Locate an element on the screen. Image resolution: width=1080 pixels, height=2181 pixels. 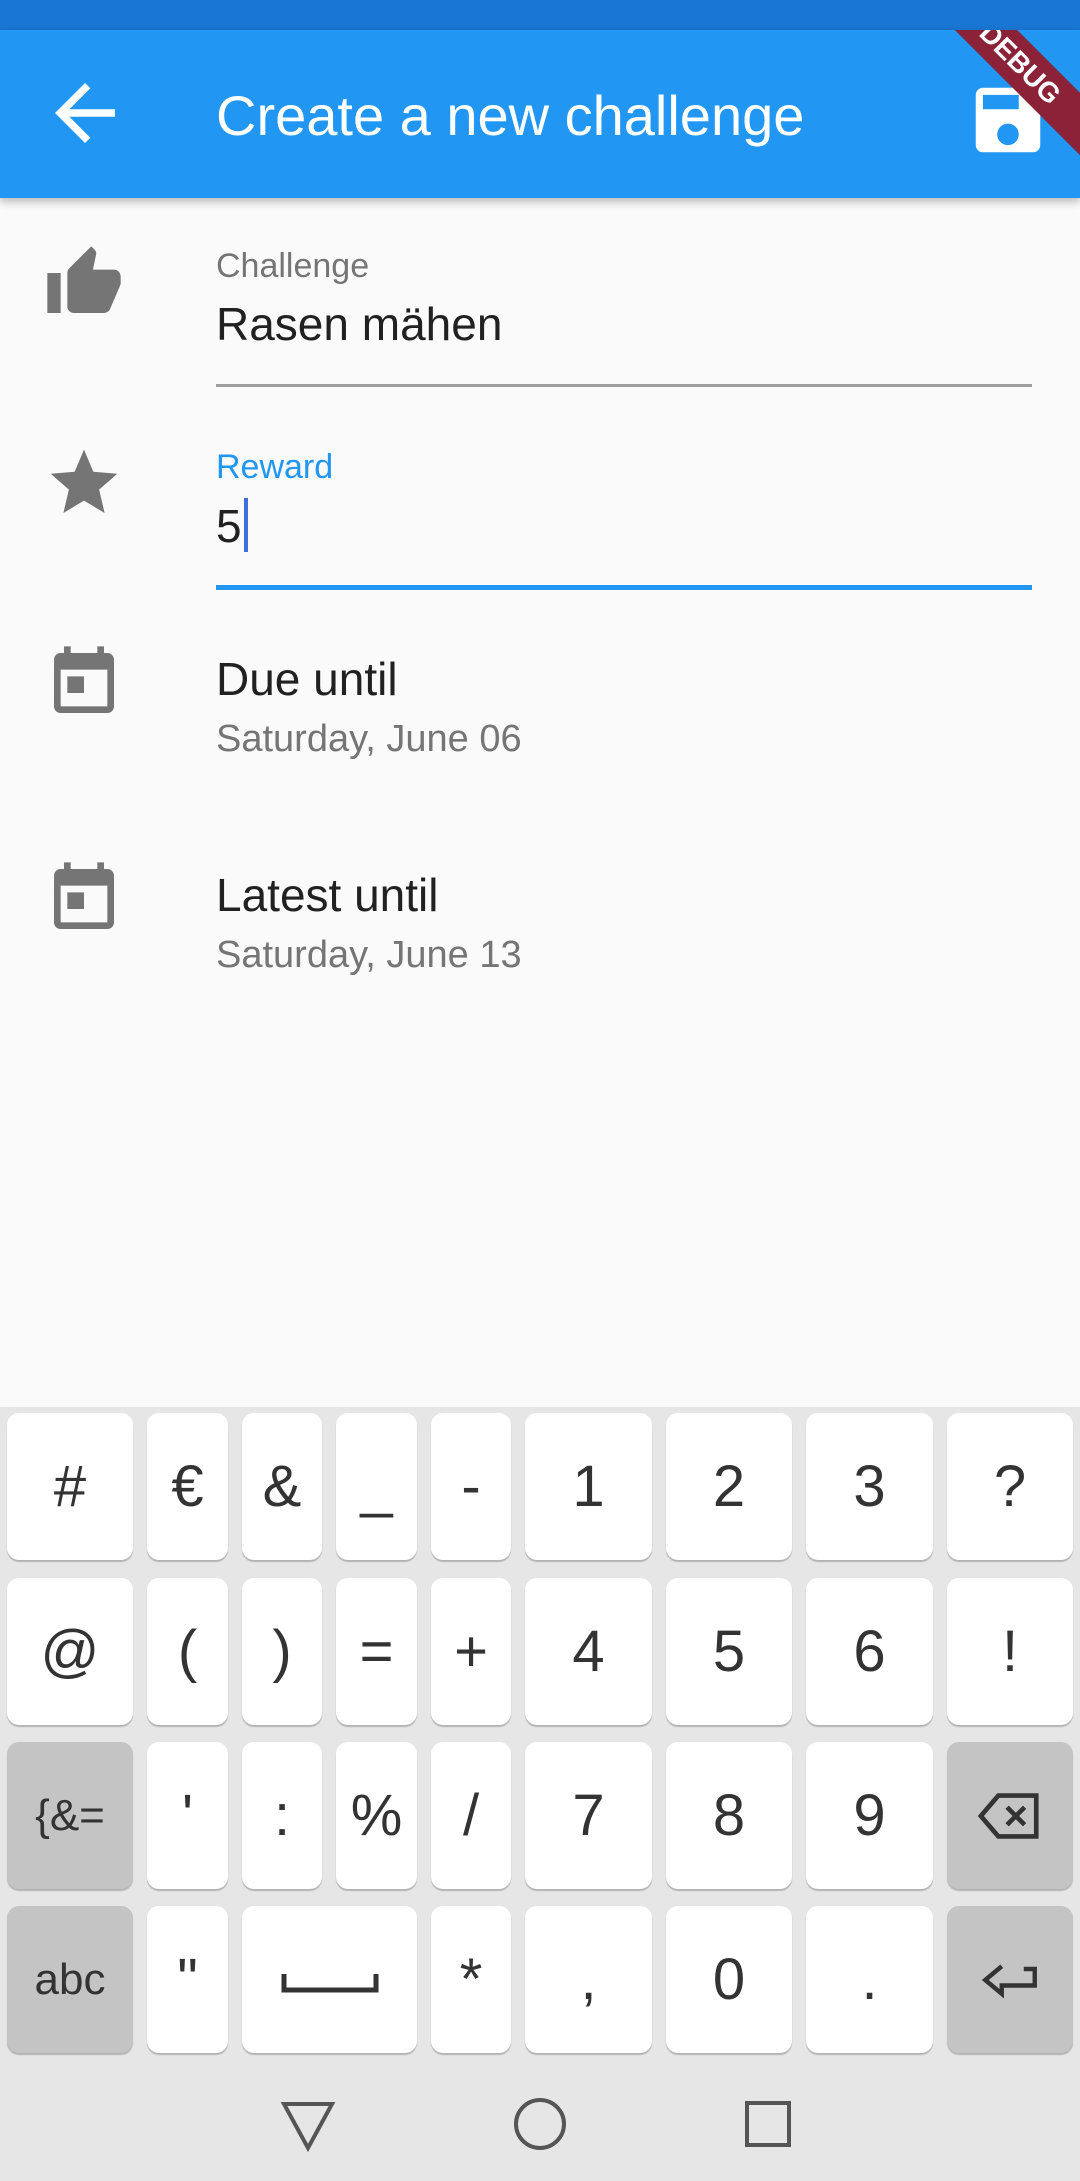
key-underscore: _ is located at coordinates (376, 1486).